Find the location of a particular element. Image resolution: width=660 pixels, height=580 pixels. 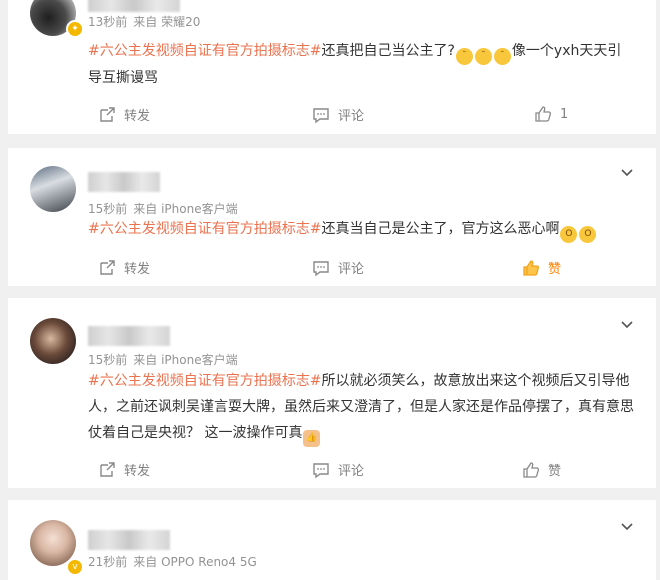

action-bar: 转发 评论 1 is located at coordinates (361, 115).